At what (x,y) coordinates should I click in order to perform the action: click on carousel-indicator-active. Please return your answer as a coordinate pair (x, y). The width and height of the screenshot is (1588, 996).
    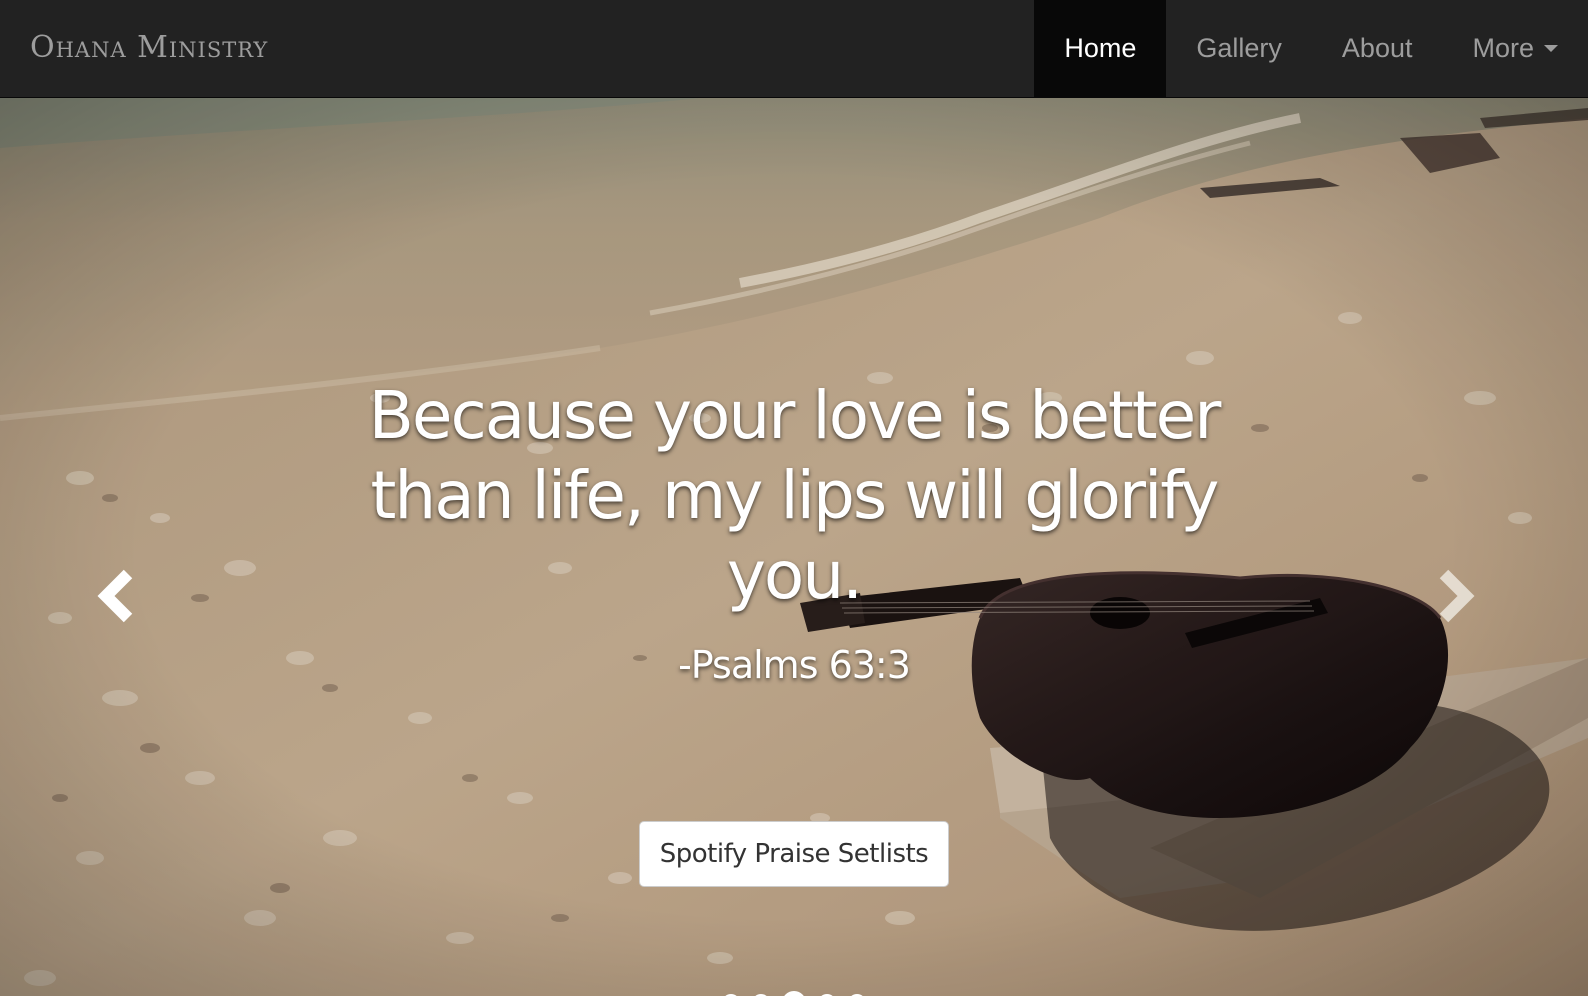
    Looking at the image, I should click on (794, 993).